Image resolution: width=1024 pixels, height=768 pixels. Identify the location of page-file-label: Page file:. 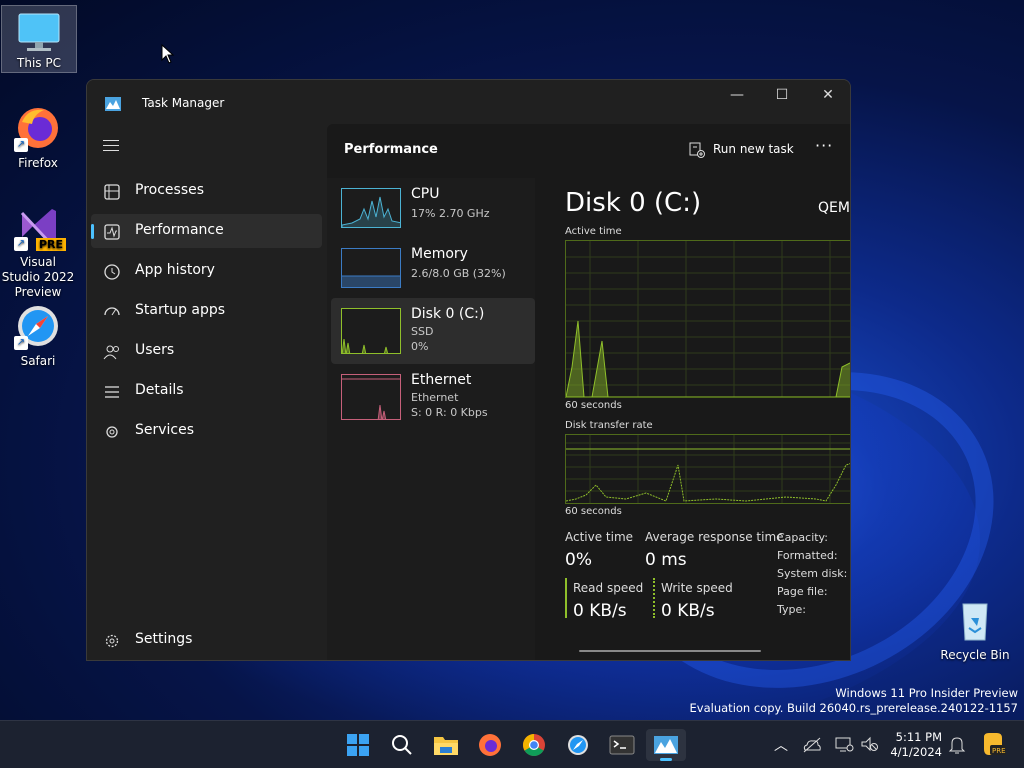
(802, 591).